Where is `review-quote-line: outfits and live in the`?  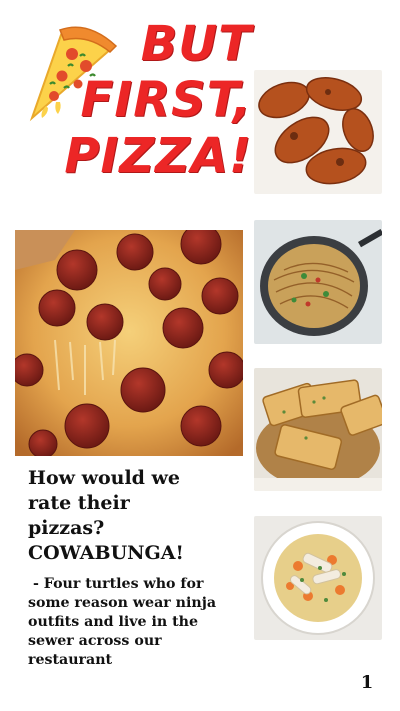
review-quote-line: outfits and live in the is located at coordinates (113, 622).